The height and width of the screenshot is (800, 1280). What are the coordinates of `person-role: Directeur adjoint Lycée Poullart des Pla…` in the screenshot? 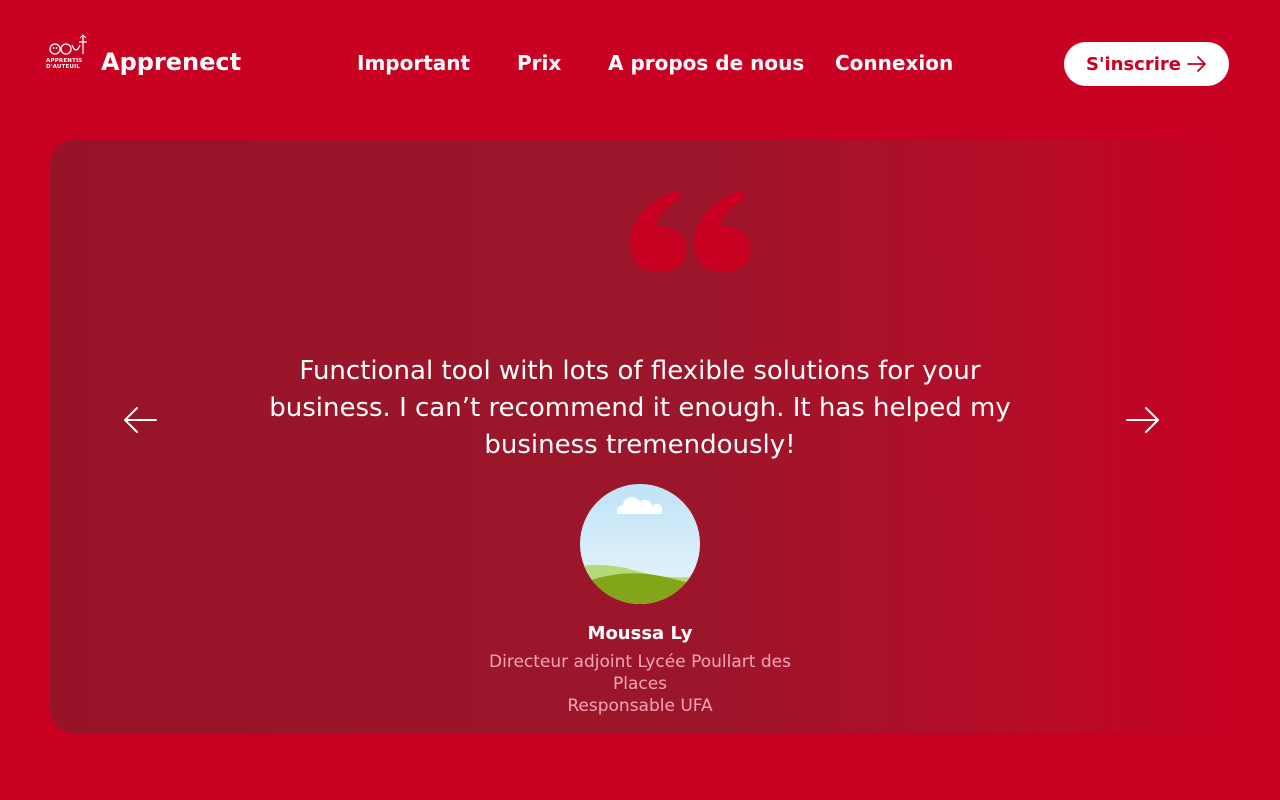 It's located at (640, 684).